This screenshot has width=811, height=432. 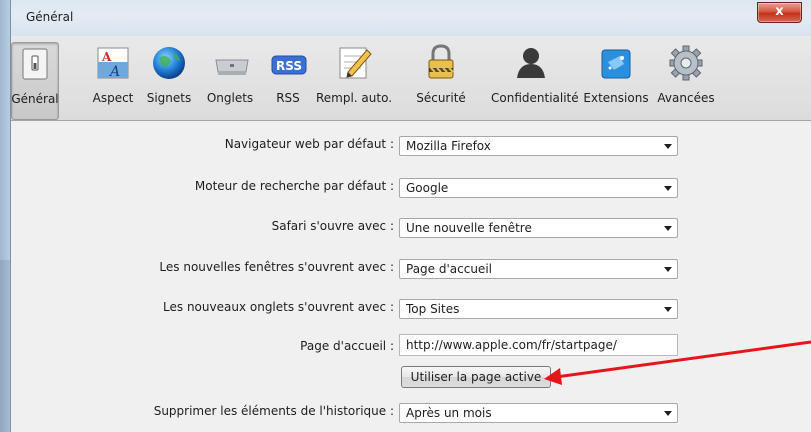 I want to click on rss-icon: RSS, so click(x=289, y=62).